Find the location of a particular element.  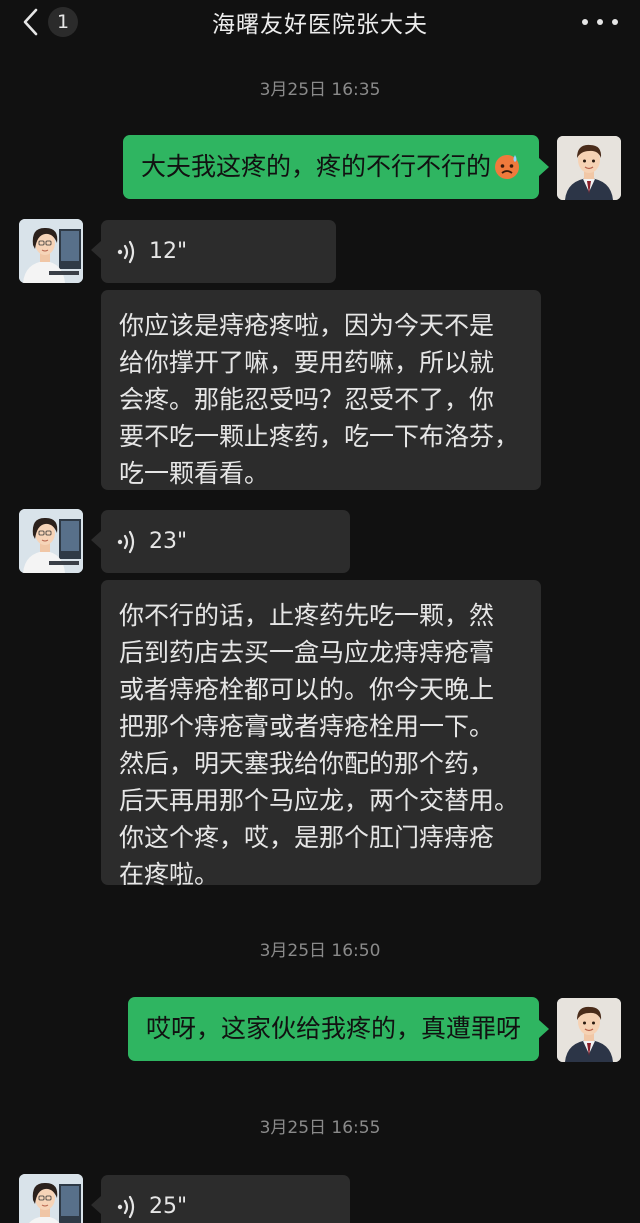

message-timestamp: 3月25日 16:50 is located at coordinates (320, 951).